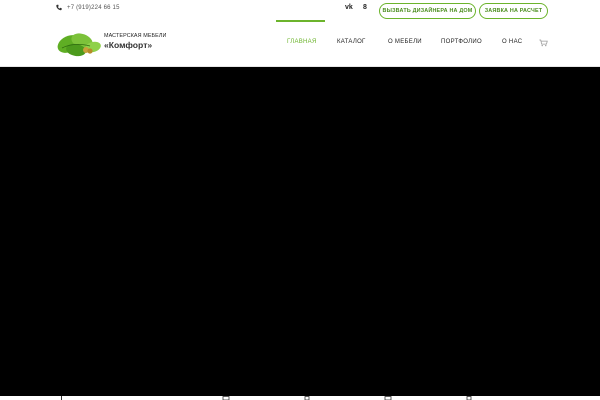  What do you see at coordinates (427, 11) in the screenshot?
I see `call-designer-button: ВЫЗВАТЬ ДИЗАЙНЕРА НА ДОМ` at bounding box center [427, 11].